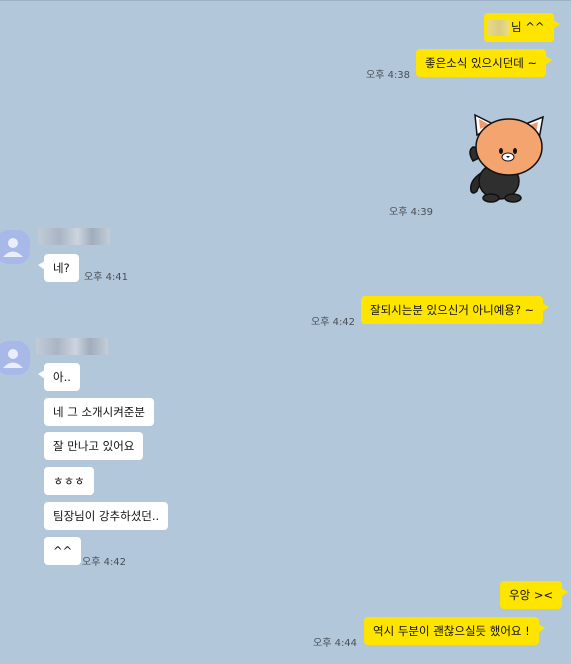 This screenshot has width=571, height=664. I want to click on message-text: 팀장님이 강추하셨던.., so click(106, 516).